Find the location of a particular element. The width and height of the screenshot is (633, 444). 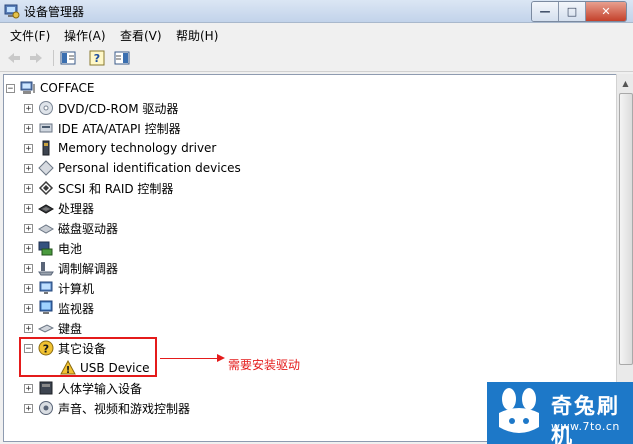

tree-item-label: IDE ATA/ATAPI 控制器 is located at coordinates (119, 128).